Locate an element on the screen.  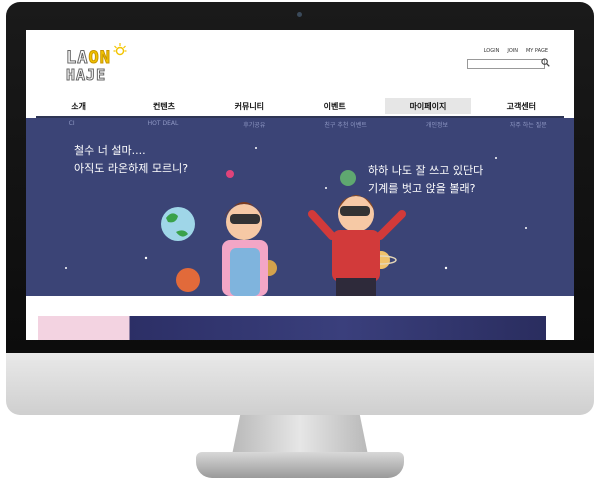
main-nav: 소개 컨텐츠 커뮤니티 이벤트 마이페이지 고객센터 is located at coordinates (300, 107).